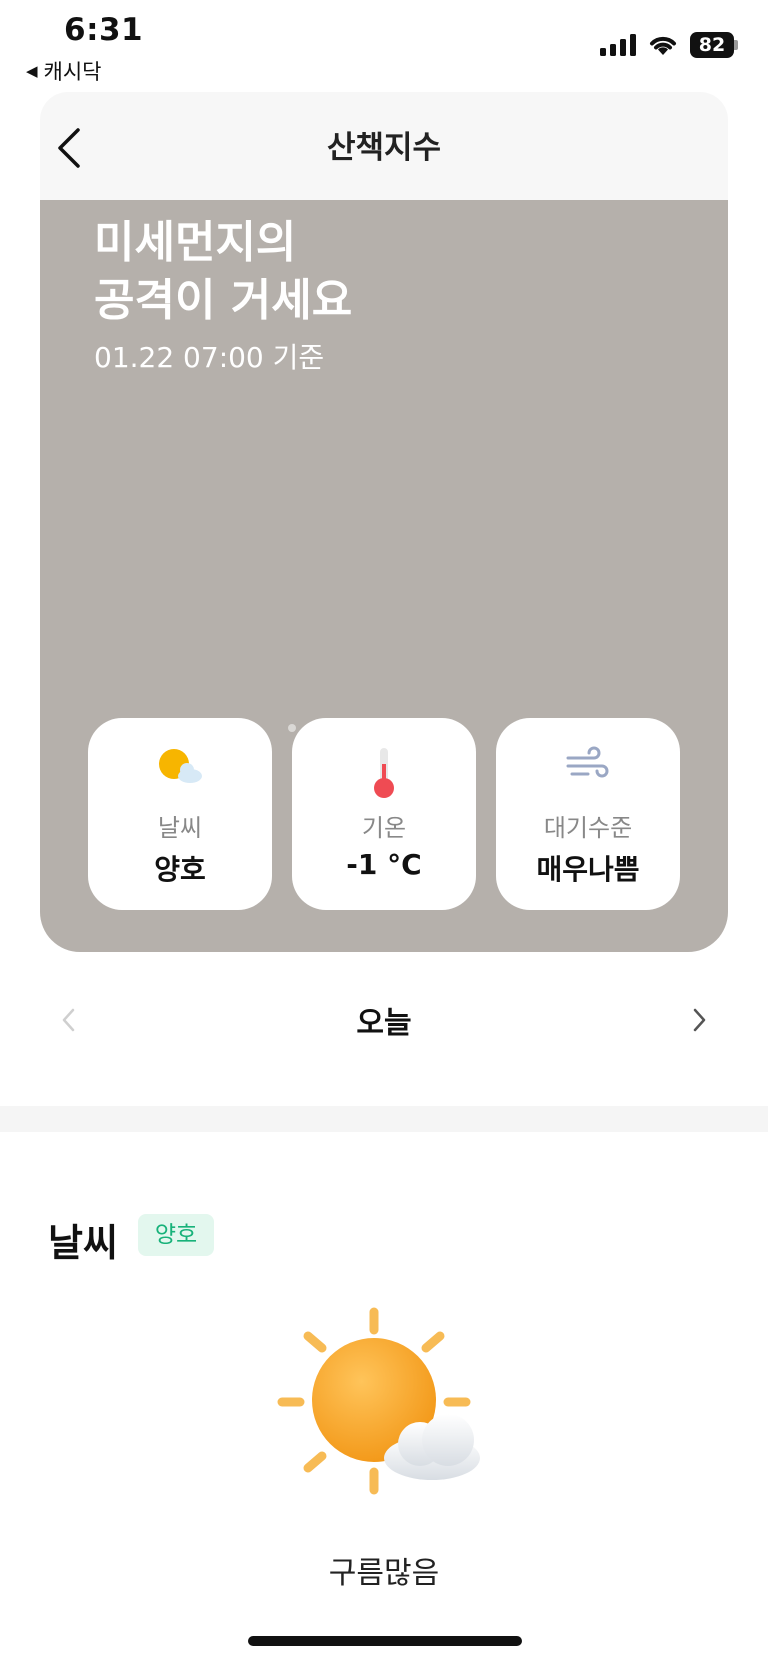  I want to click on metric-value: 양호, so click(180, 869).